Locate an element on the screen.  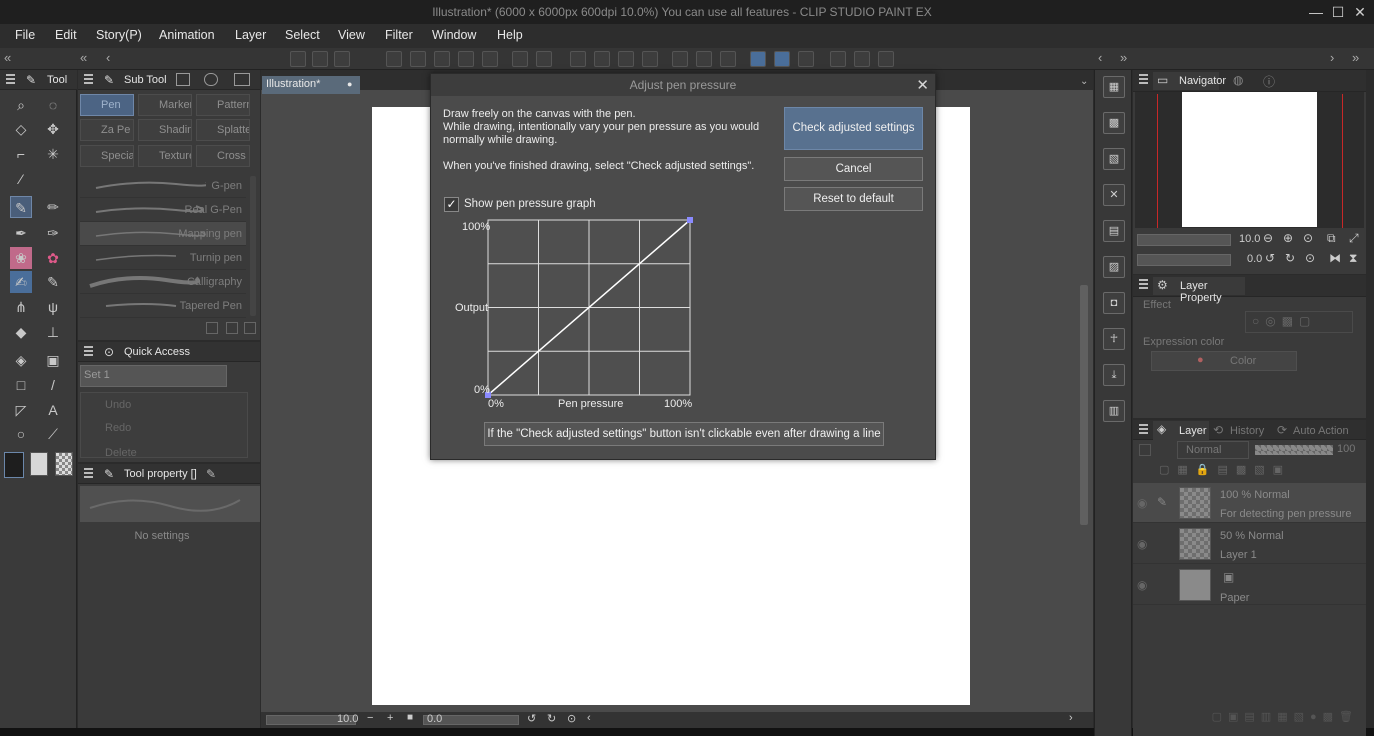
layer-row: ◉ 50 % Normal Layer 1 is located at coordinates (1249, 544).